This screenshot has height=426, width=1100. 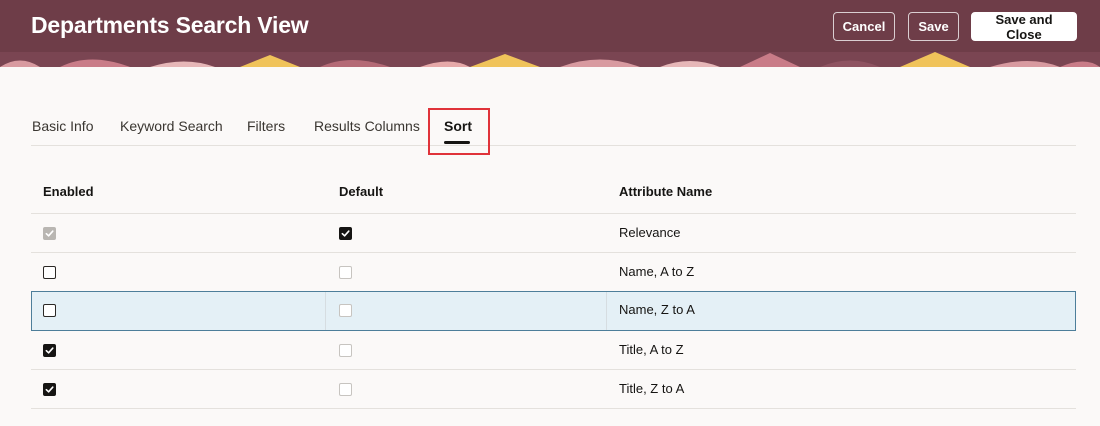 I want to click on attribute-name-cell: Title, A to Z, so click(x=651, y=349).